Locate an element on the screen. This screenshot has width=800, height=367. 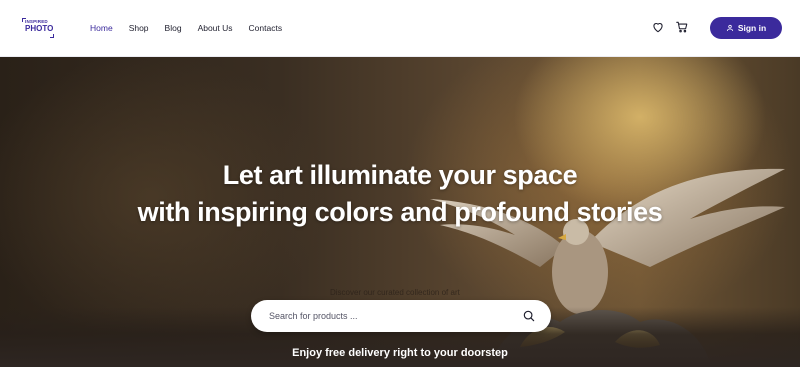
search-bar is located at coordinates (401, 316).